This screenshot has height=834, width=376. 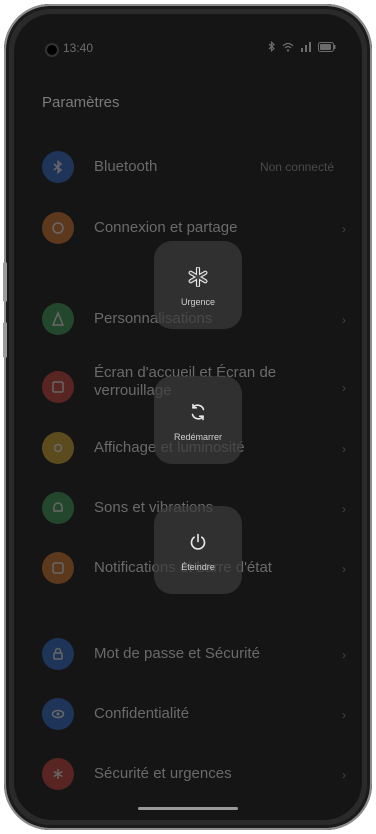 I want to click on signal-icon, so click(x=306, y=46).